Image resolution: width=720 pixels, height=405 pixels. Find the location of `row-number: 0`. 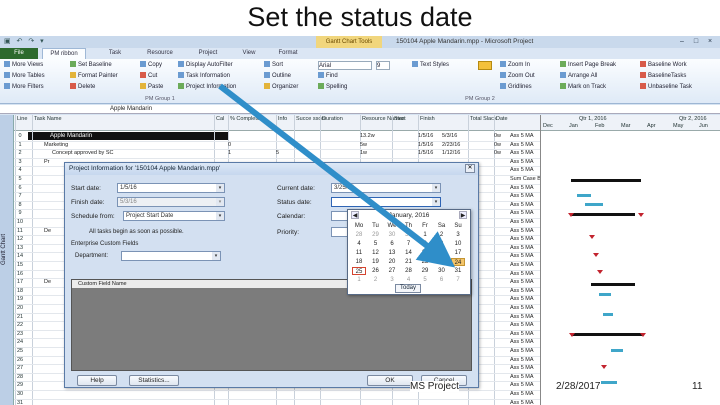

row-number: 0 is located at coordinates (20, 136).